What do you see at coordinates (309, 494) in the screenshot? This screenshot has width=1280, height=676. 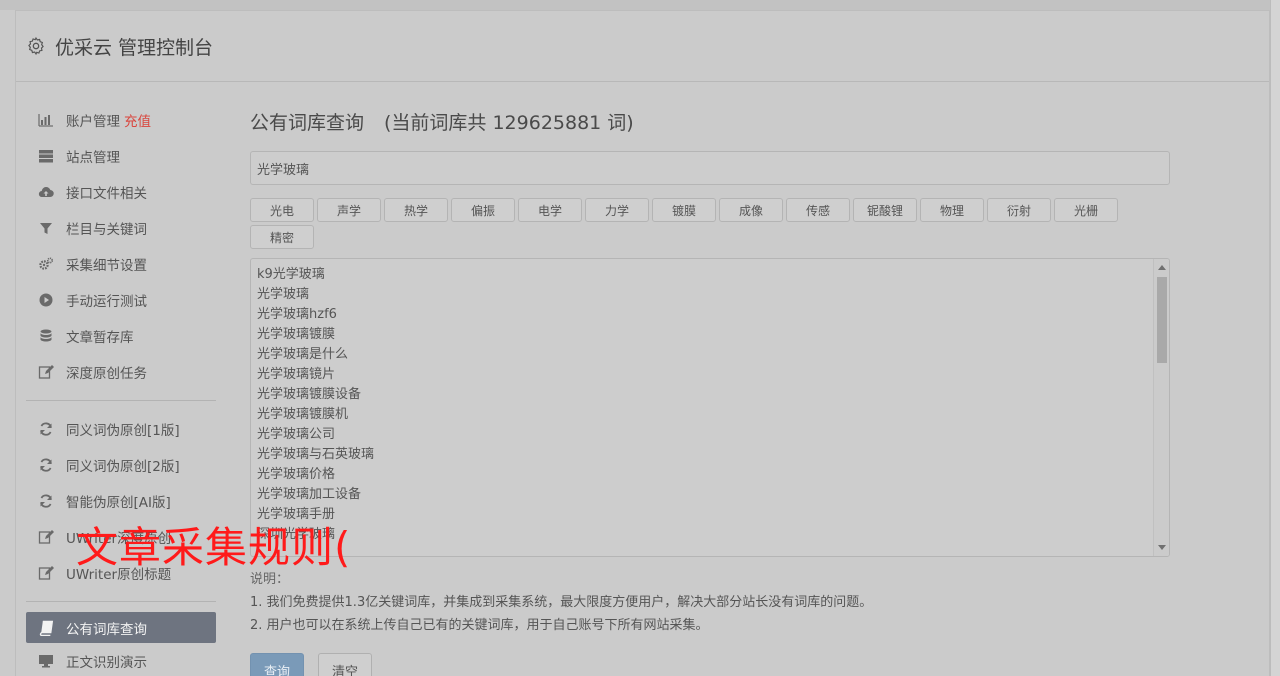 I see `result-line: 光学玻璃加工设备` at bounding box center [309, 494].